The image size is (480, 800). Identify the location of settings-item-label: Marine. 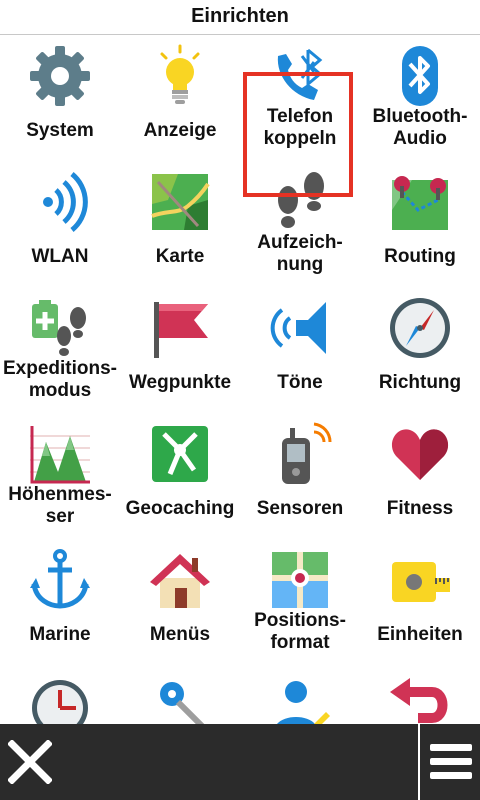
(60, 634).